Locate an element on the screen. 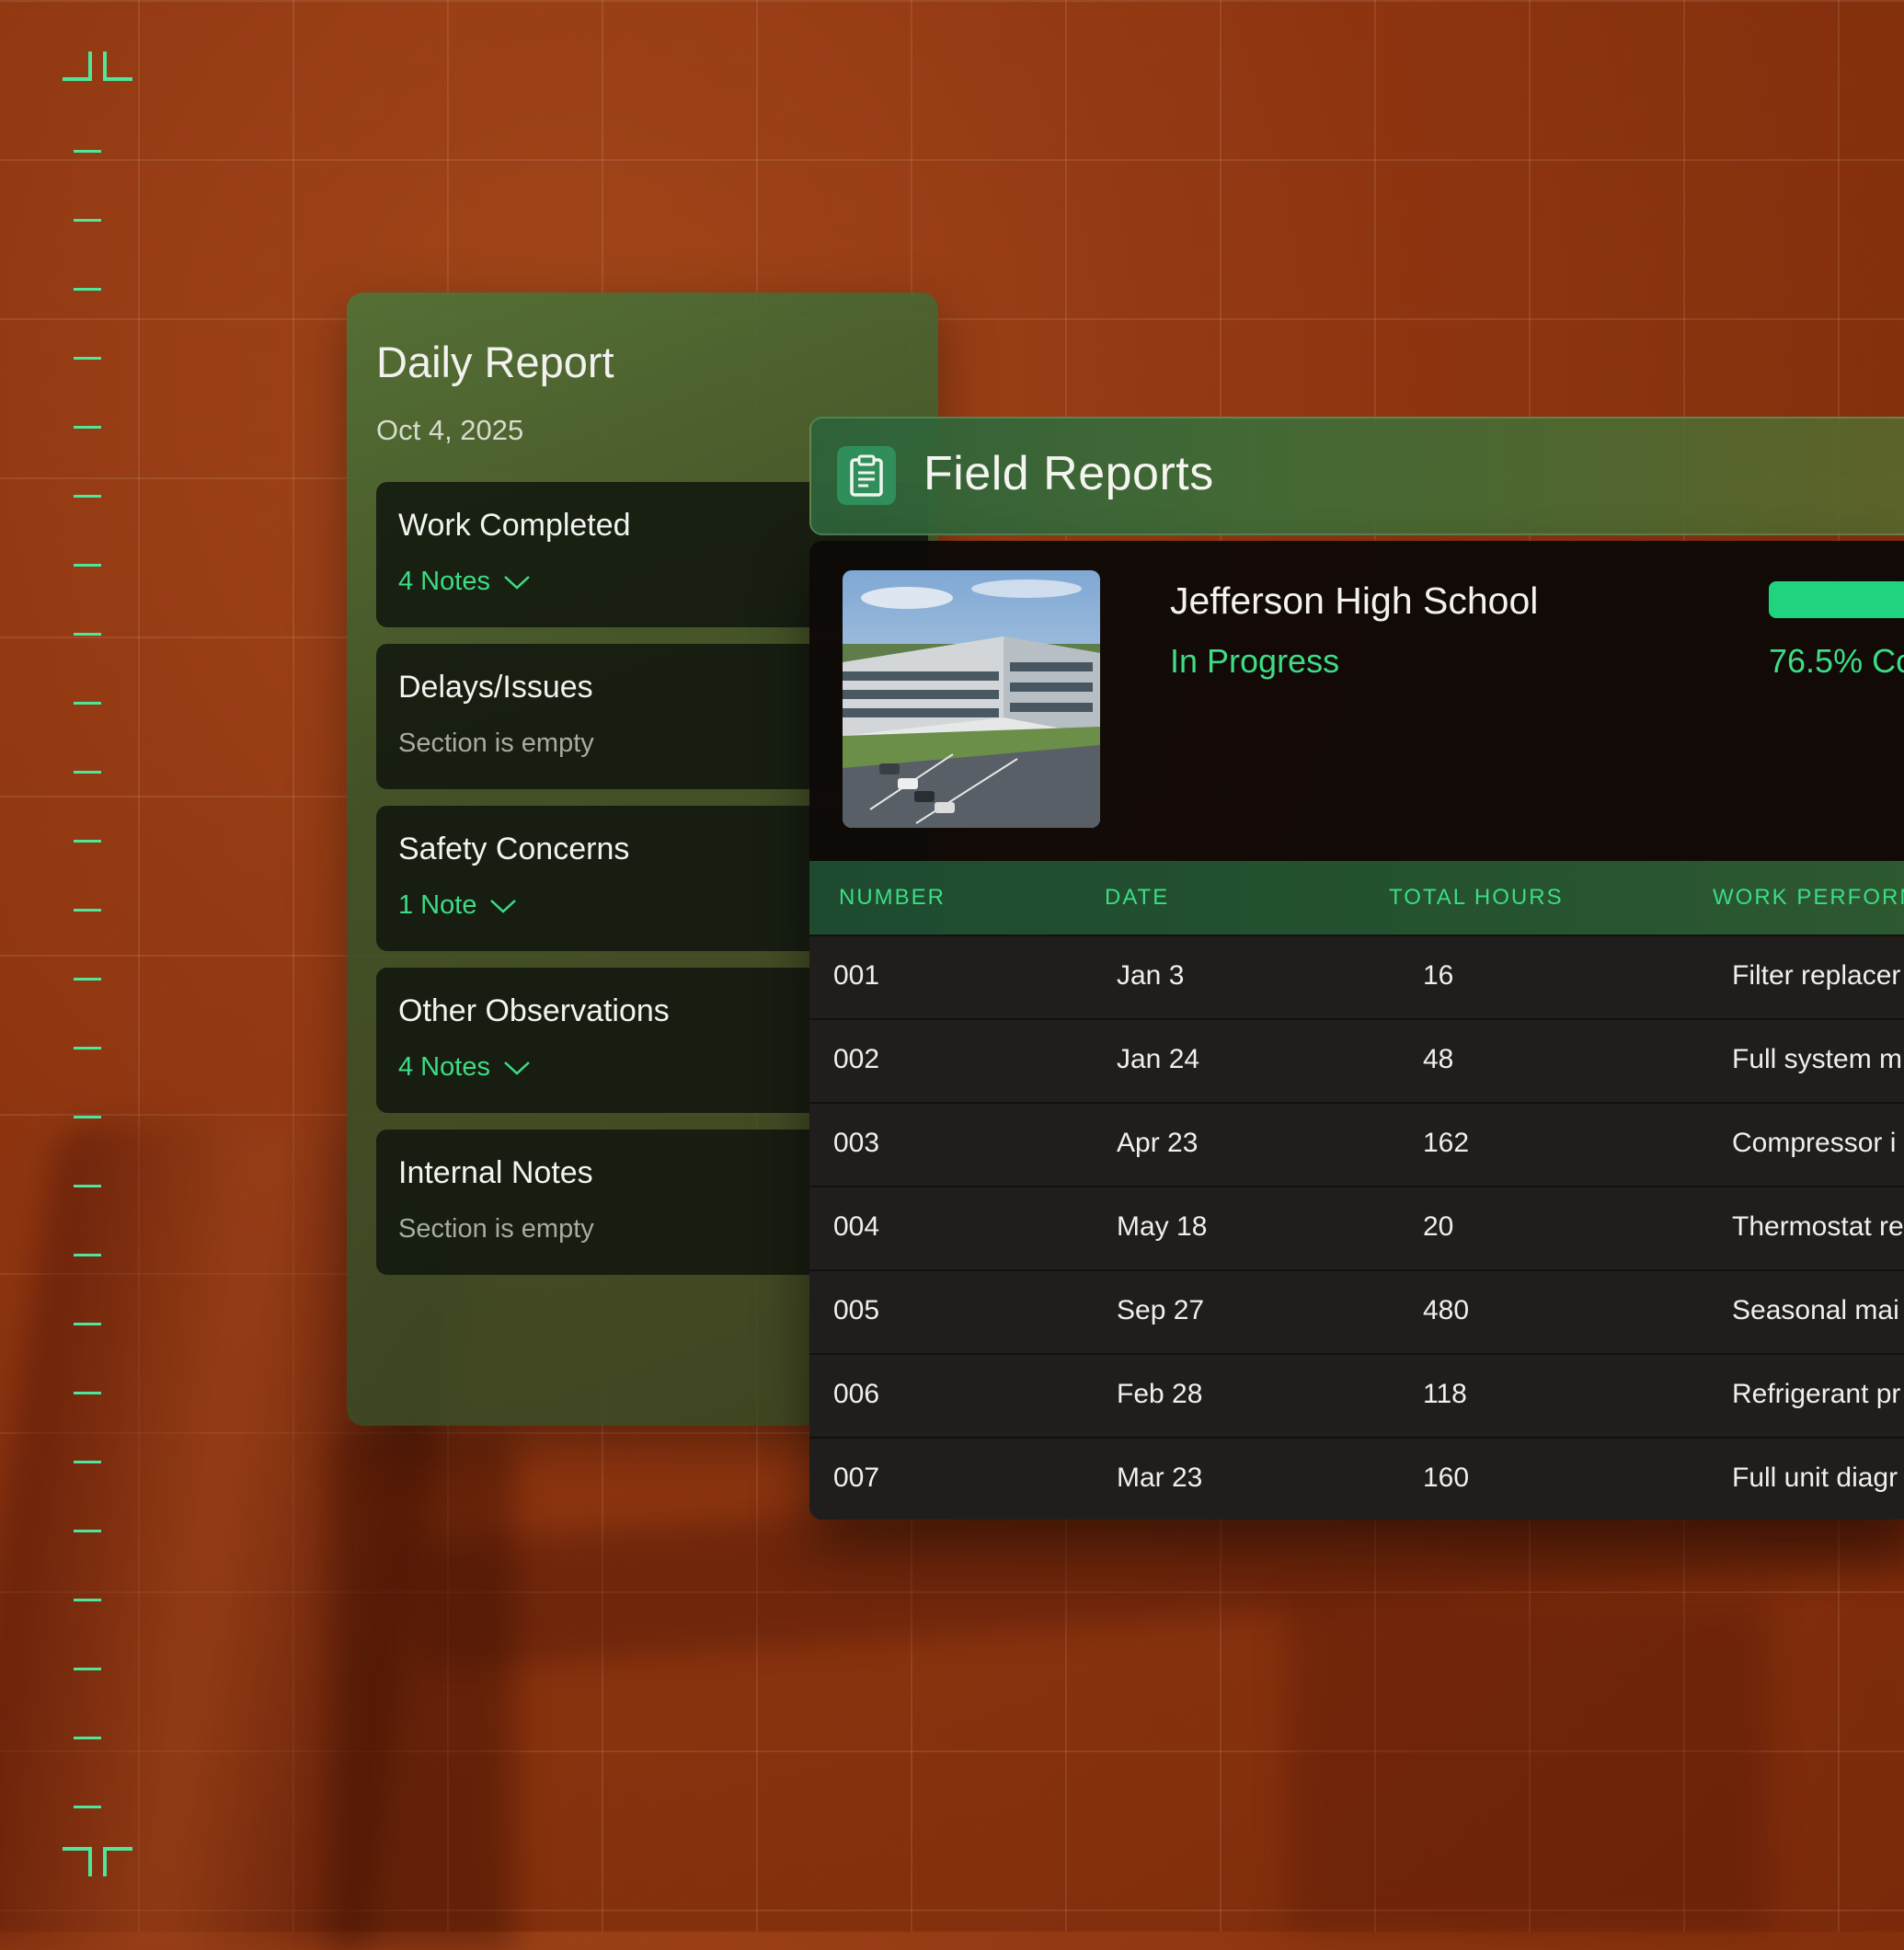 The height and width of the screenshot is (1950, 1904). section-title: Delays/Issues is located at coordinates (495, 687).